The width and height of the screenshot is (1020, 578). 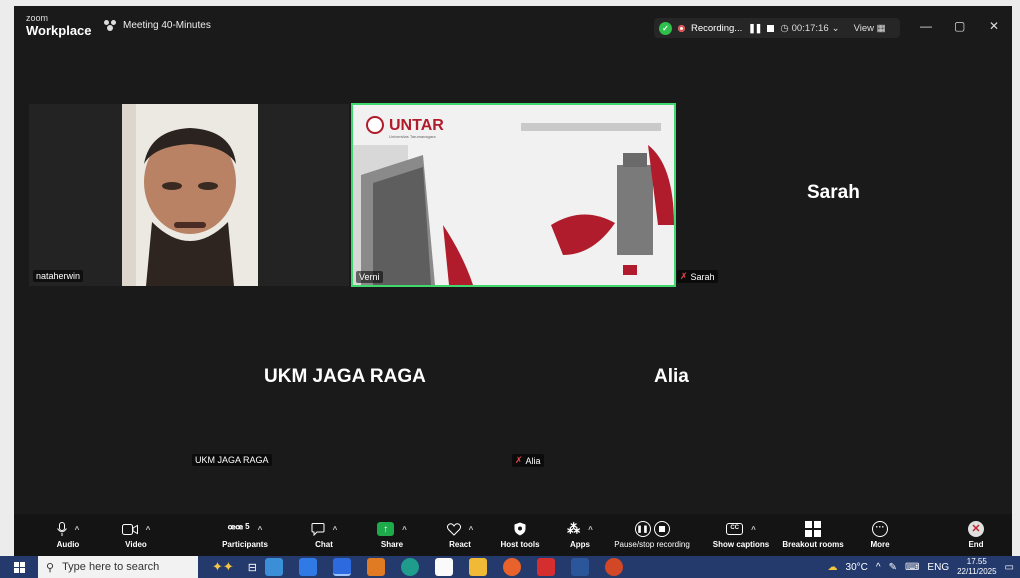 What do you see at coordinates (68, 533) in the screenshot?
I see `audio-button: ^ Audio` at bounding box center [68, 533].